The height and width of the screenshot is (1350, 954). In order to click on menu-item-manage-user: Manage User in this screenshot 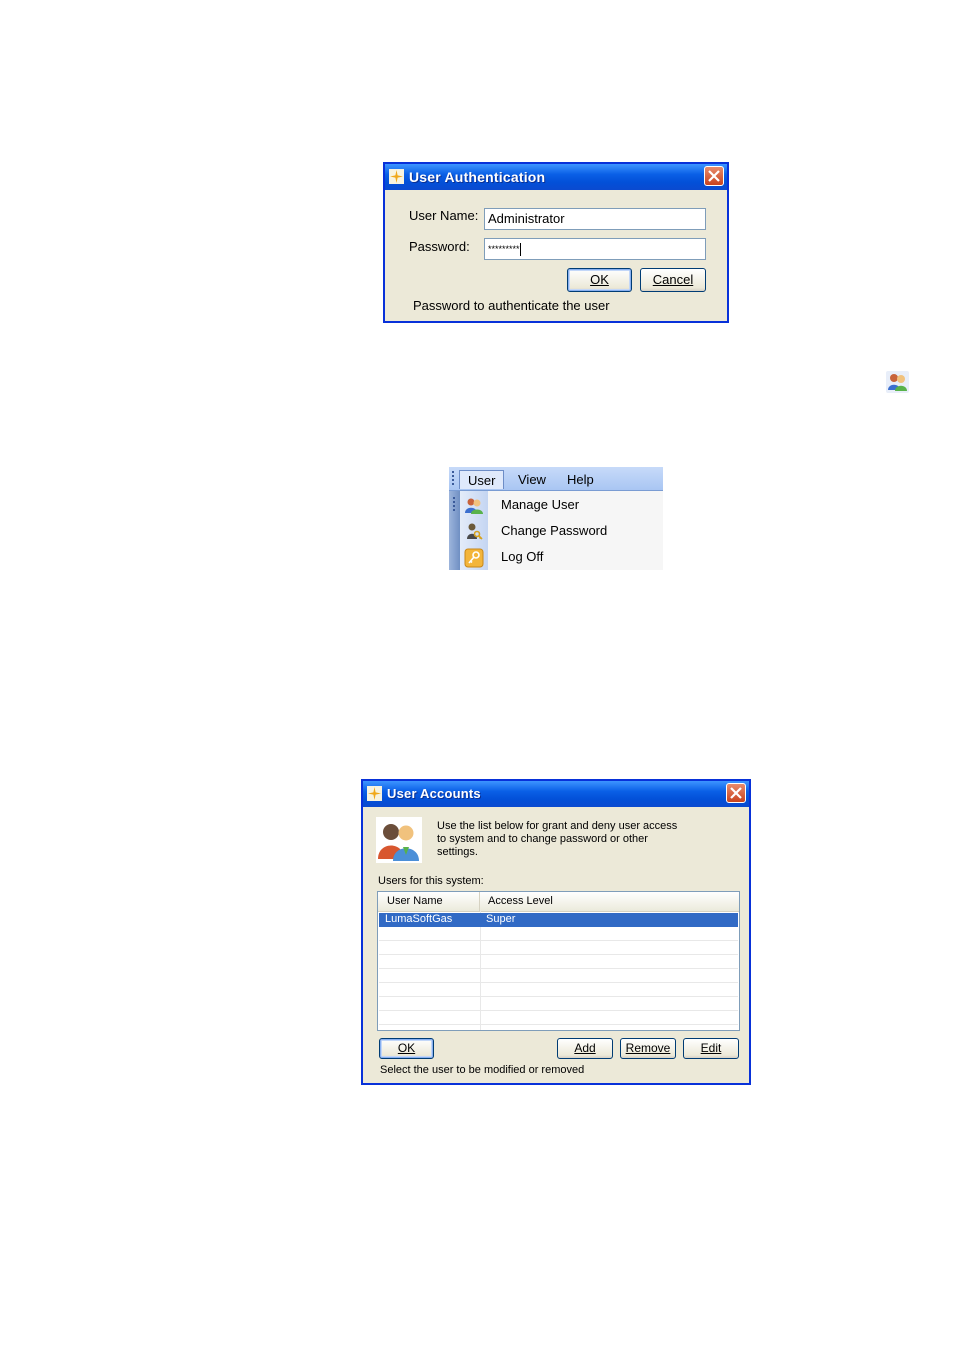, I will do `click(561, 505)`.